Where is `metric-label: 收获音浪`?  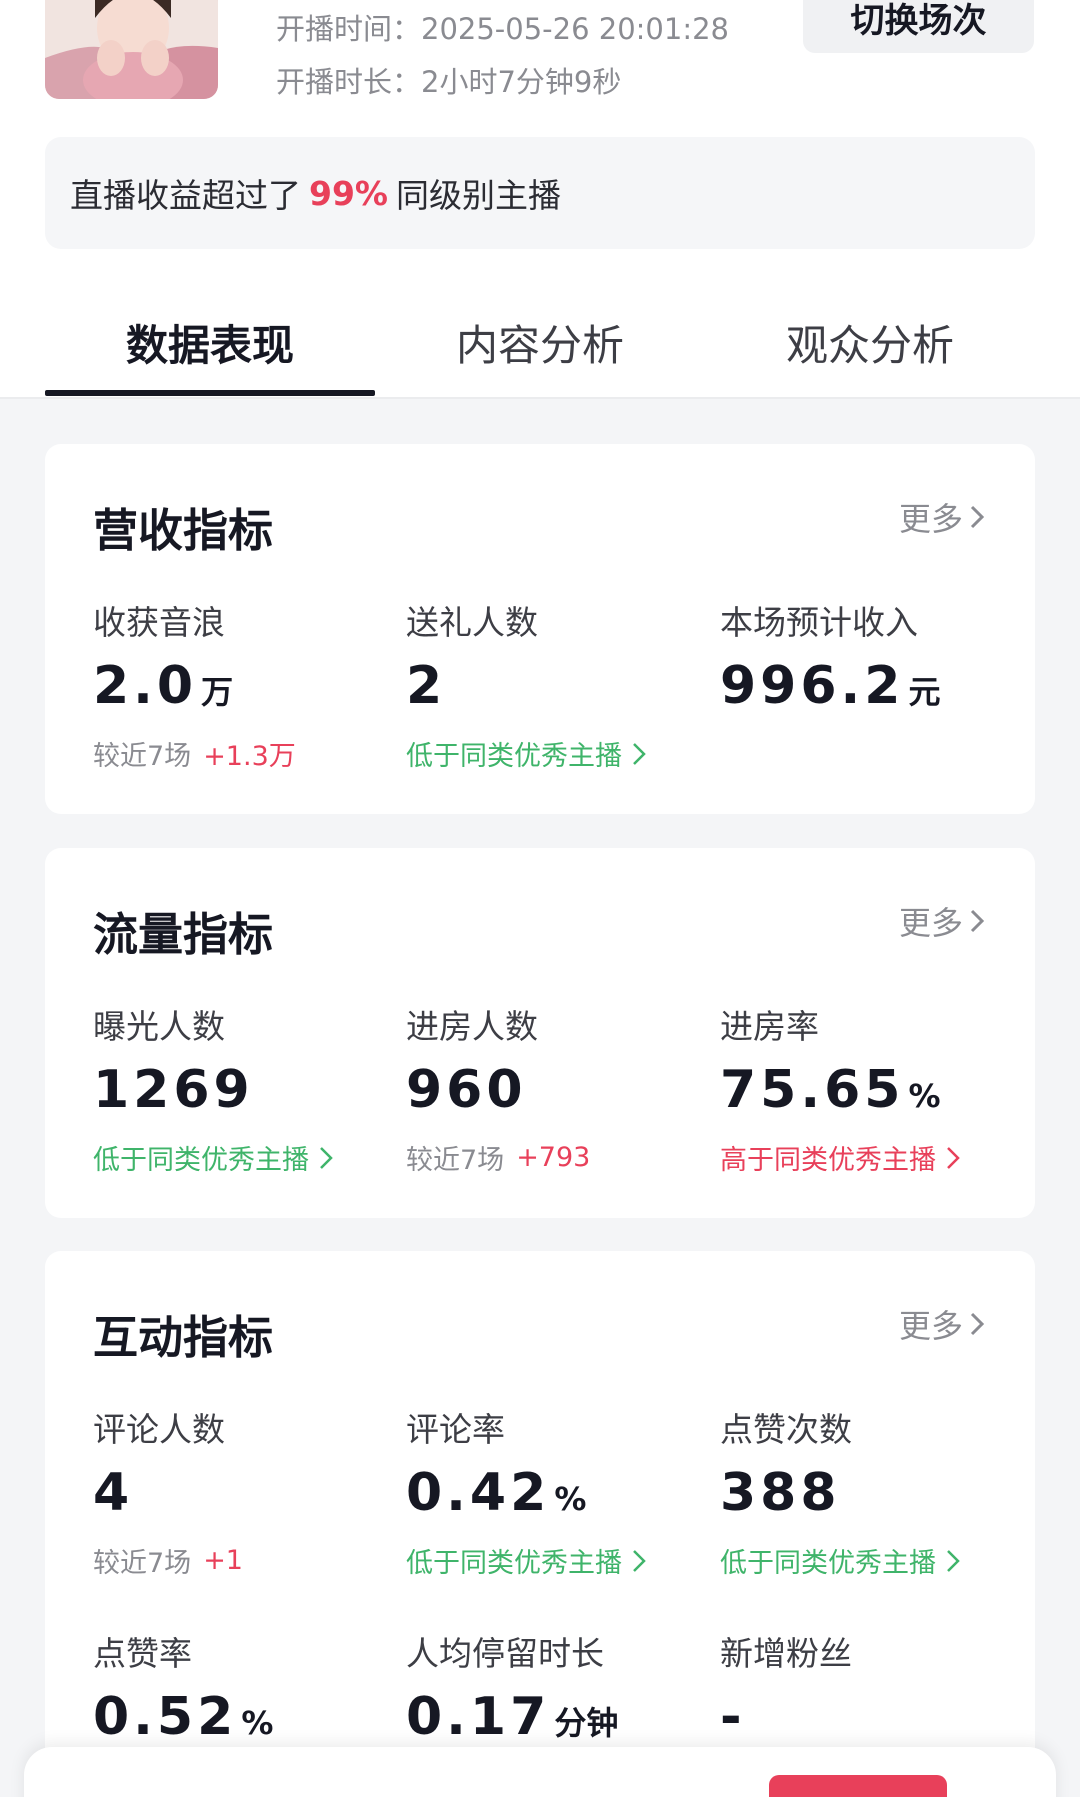
metric-label: 收获音浪 is located at coordinates (159, 622).